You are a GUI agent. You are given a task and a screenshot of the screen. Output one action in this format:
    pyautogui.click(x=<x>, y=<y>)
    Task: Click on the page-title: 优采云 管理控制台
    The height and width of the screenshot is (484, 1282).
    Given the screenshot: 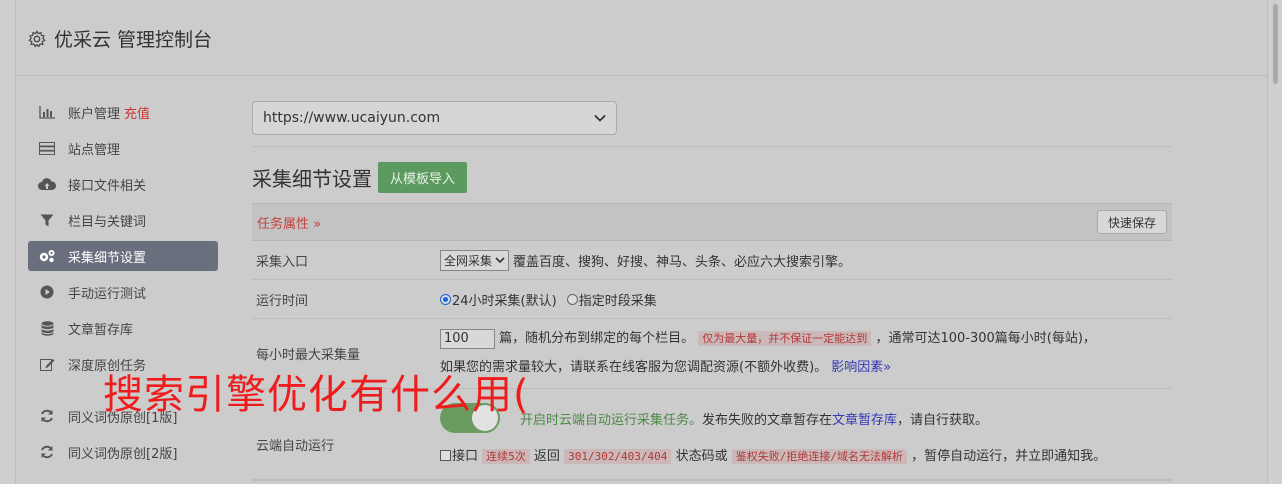 What is the action you would take?
    pyautogui.click(x=120, y=38)
    